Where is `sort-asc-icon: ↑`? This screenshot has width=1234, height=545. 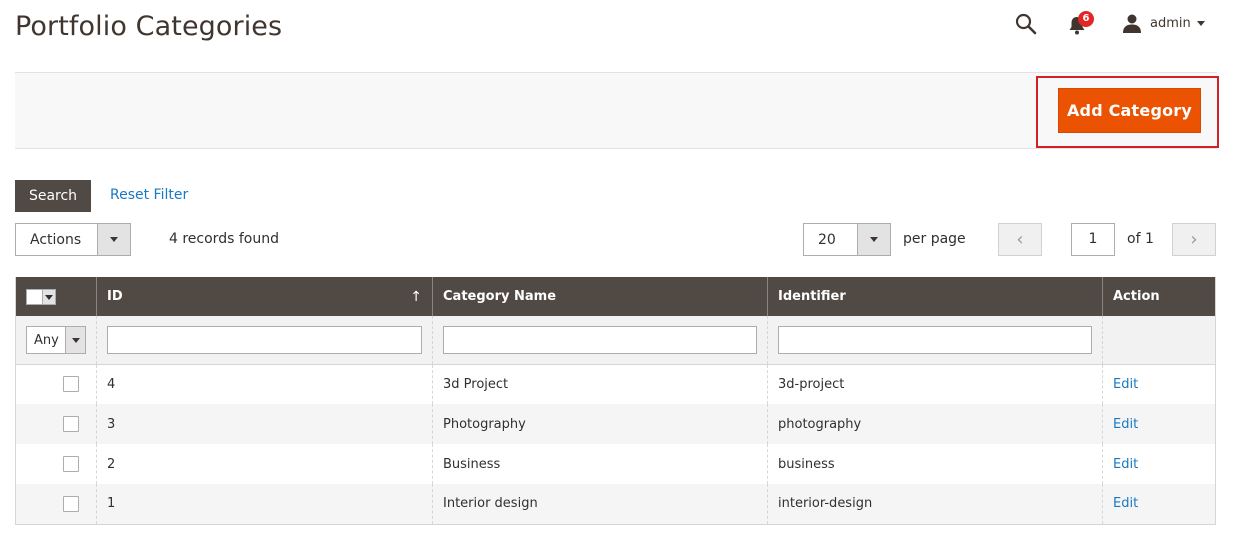
sort-asc-icon: ↑ is located at coordinates (416, 296).